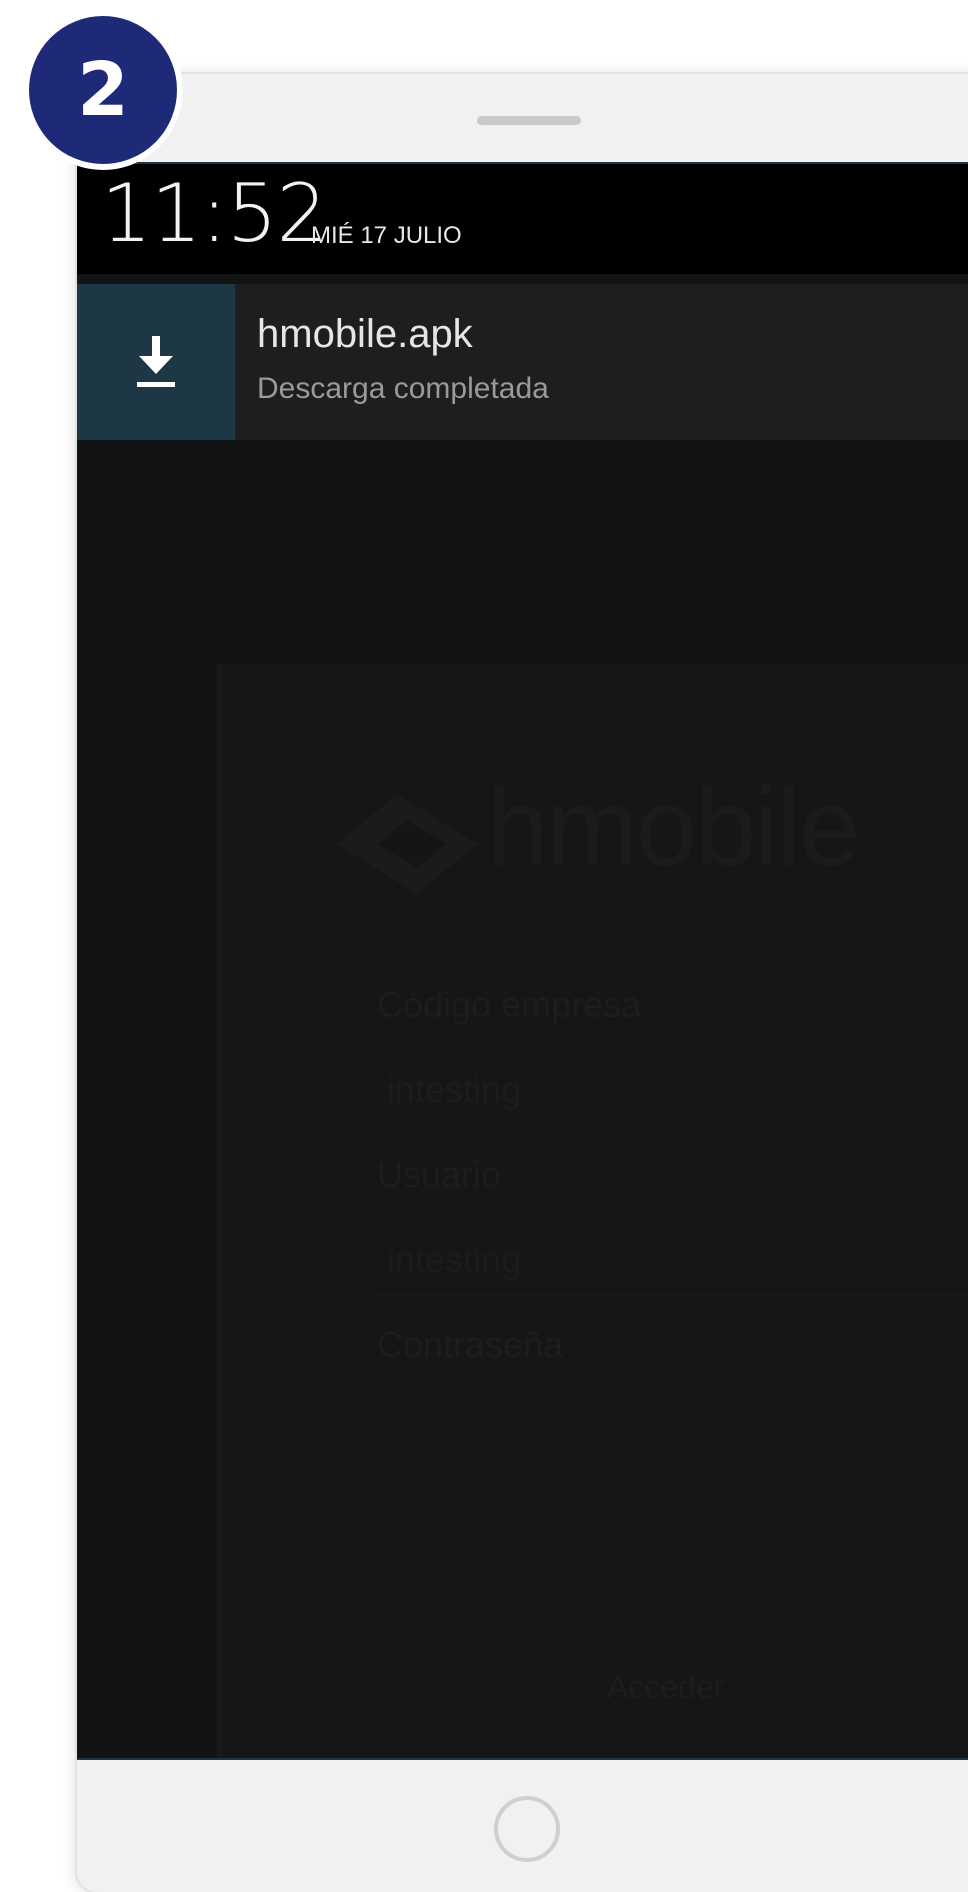  I want to click on background-value-company: intesting, so click(454, 1089).